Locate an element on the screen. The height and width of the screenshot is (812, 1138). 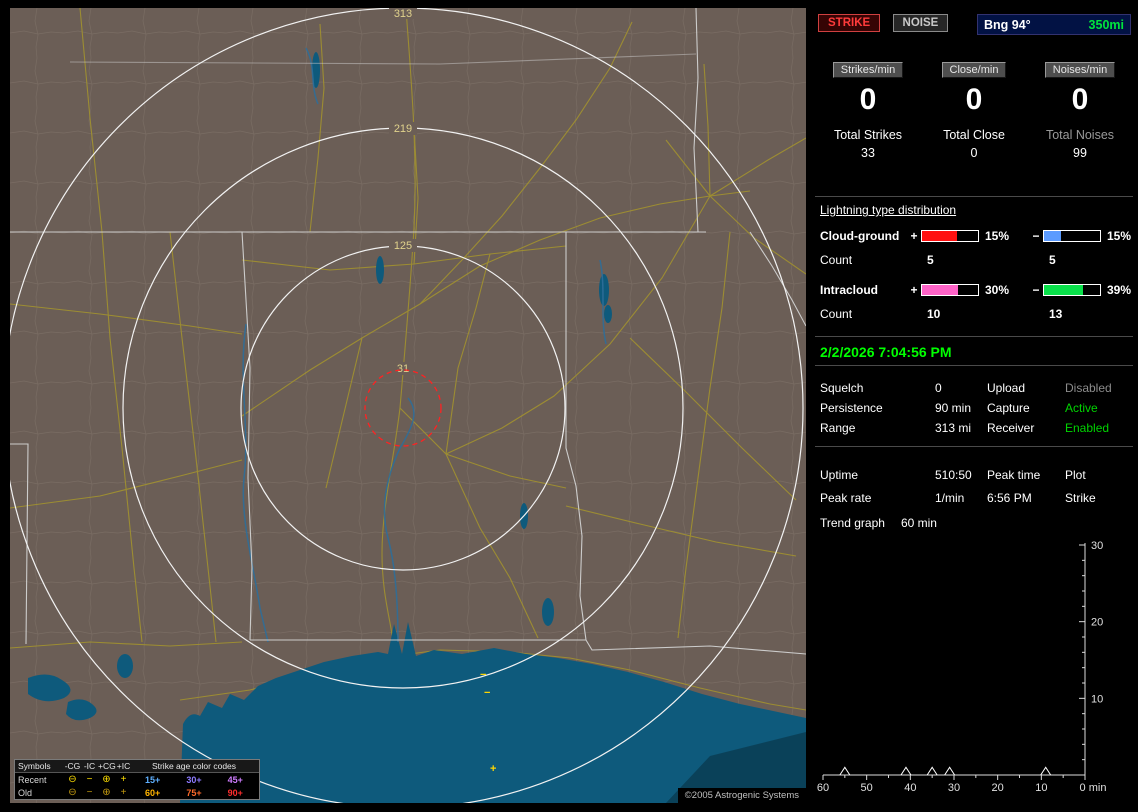
total-strikes-label: Total Strikes is located at coordinates (868, 135).